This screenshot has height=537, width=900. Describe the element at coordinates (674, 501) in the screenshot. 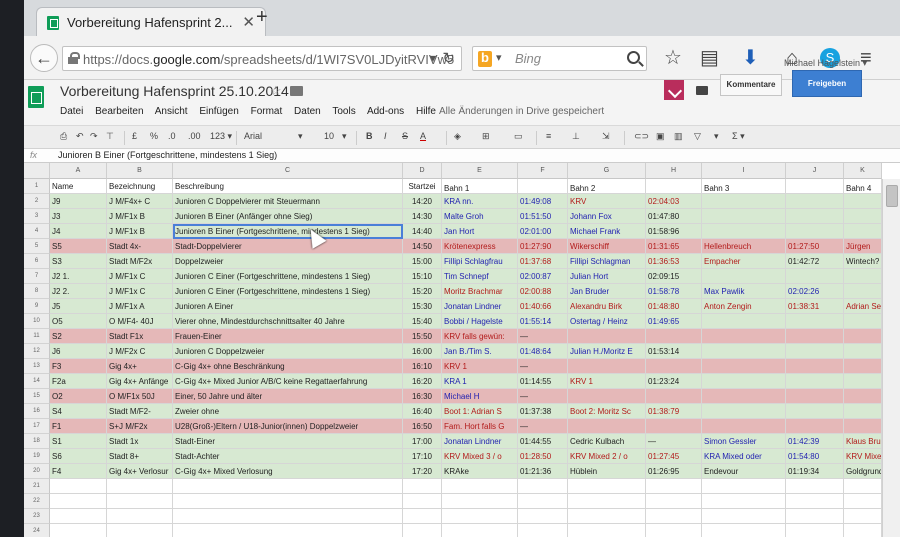

I see `cell-h22` at that location.